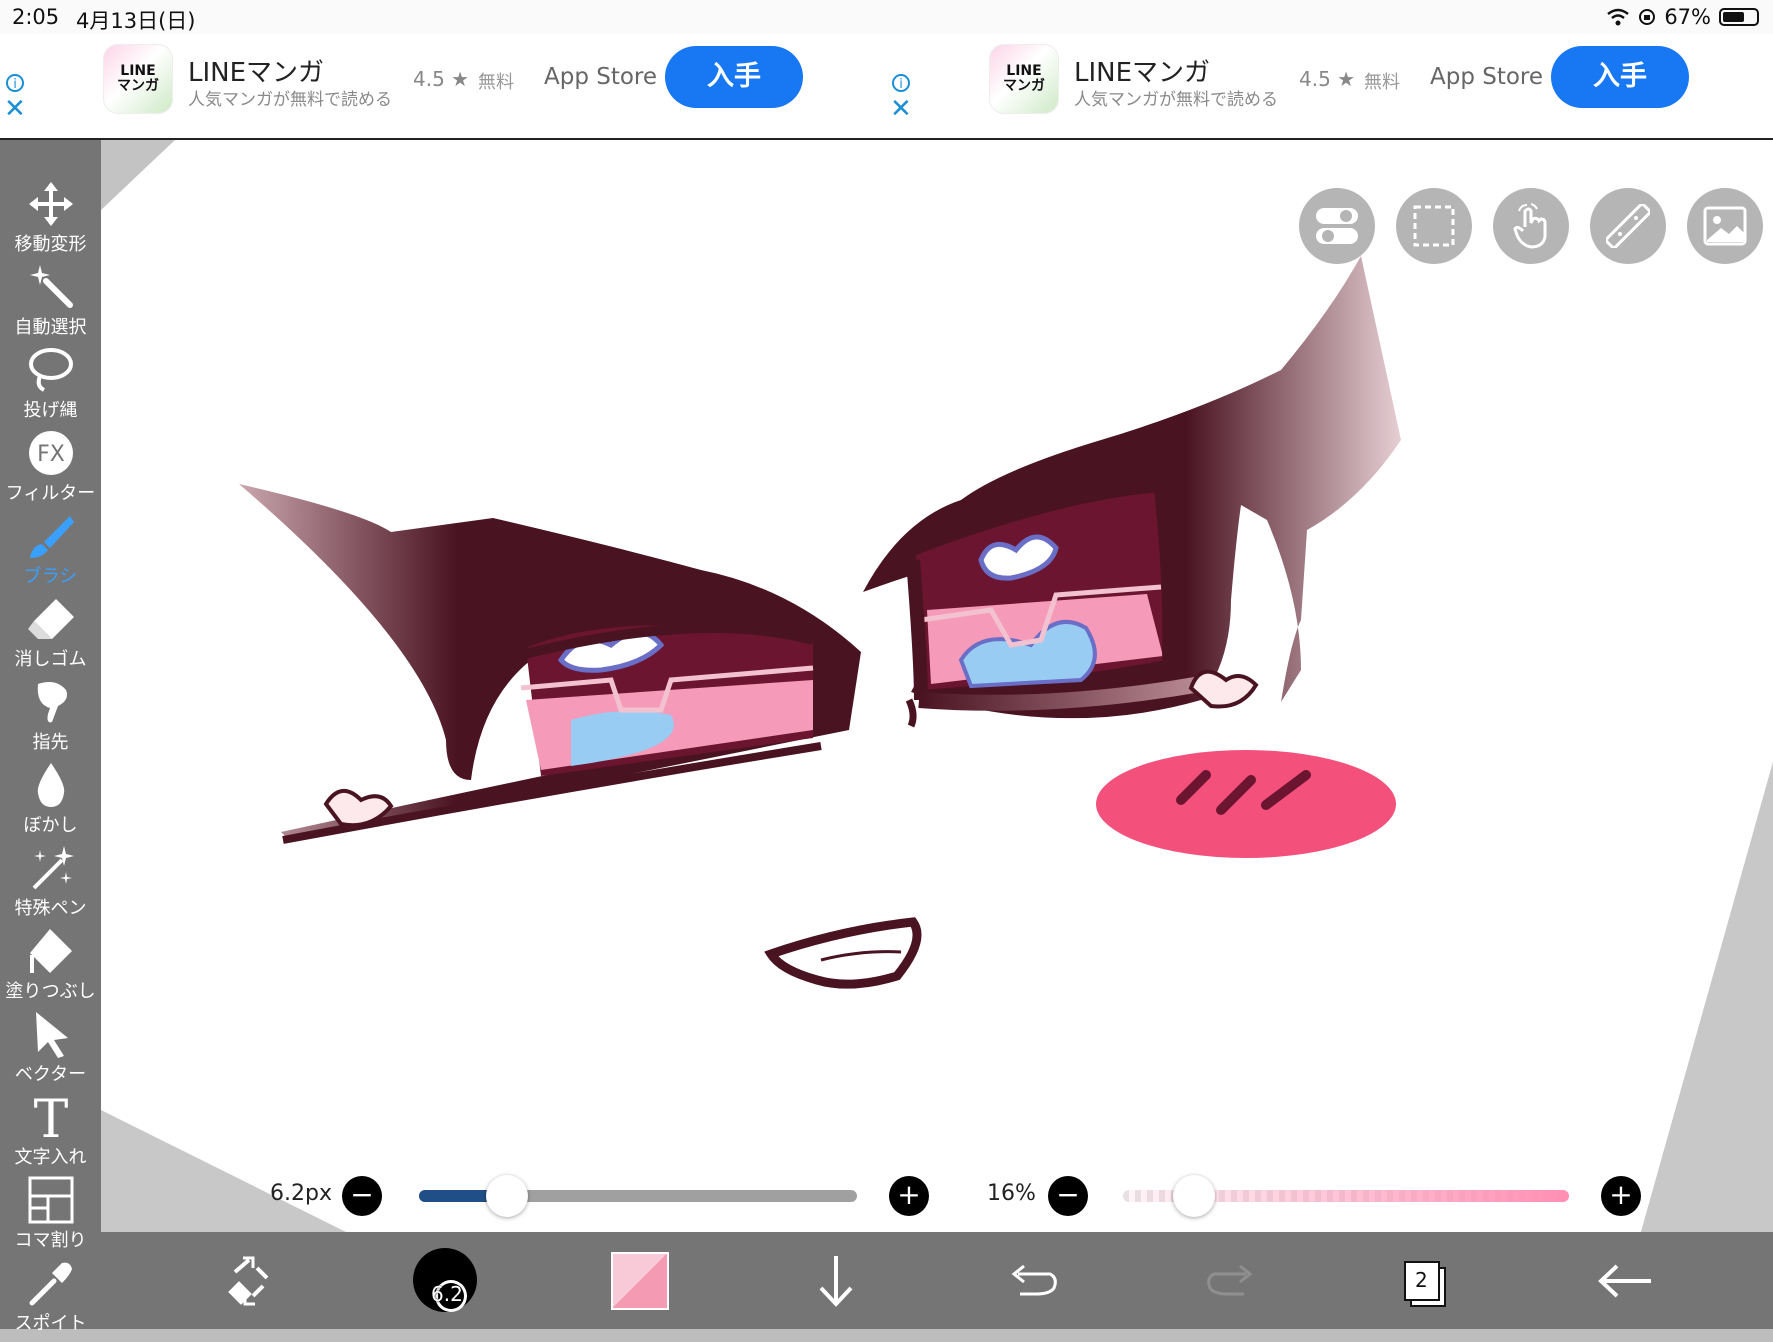 This screenshot has width=1773, height=1342. I want to click on ruler-icon, so click(1628, 226).